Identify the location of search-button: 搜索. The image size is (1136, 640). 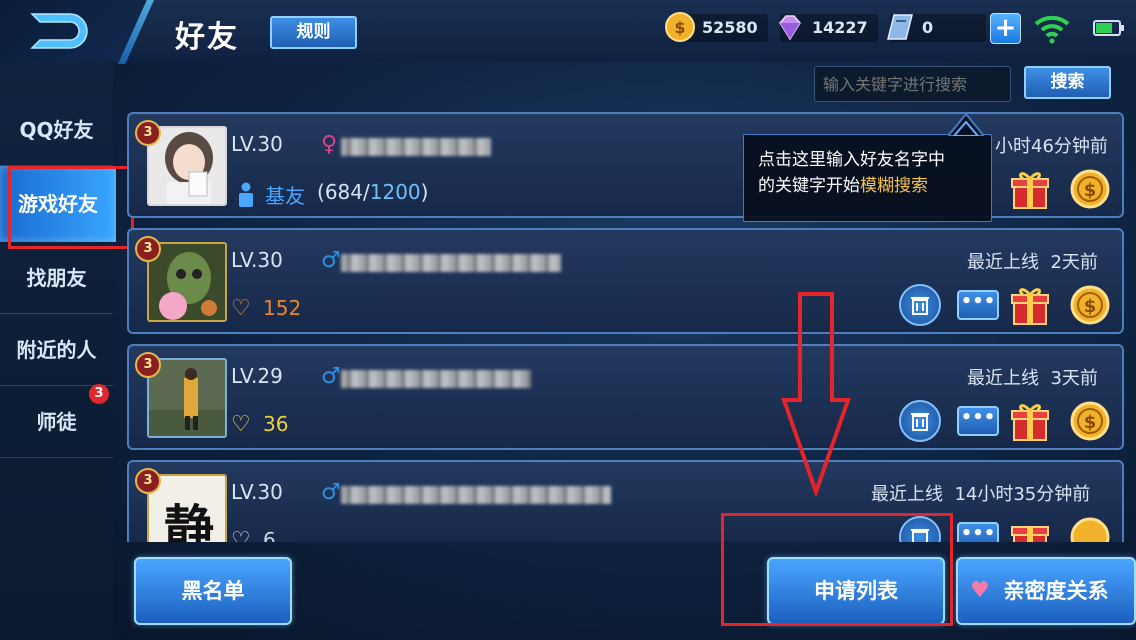
(1067, 82).